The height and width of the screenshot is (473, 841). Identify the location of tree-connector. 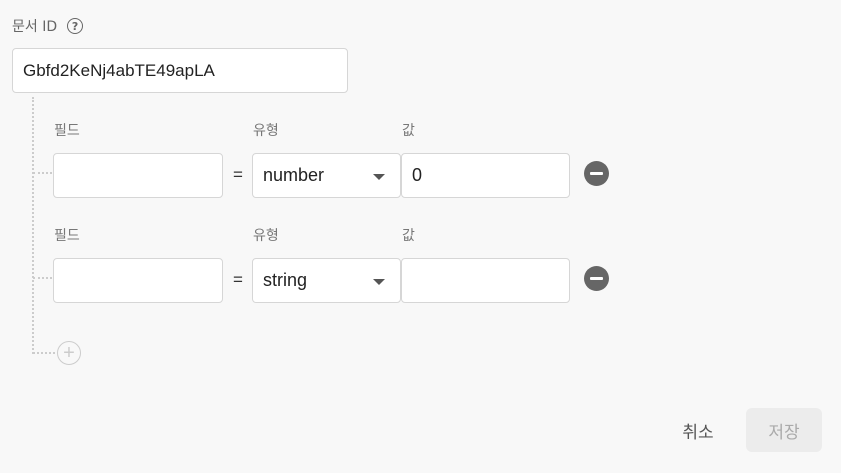
(33, 225).